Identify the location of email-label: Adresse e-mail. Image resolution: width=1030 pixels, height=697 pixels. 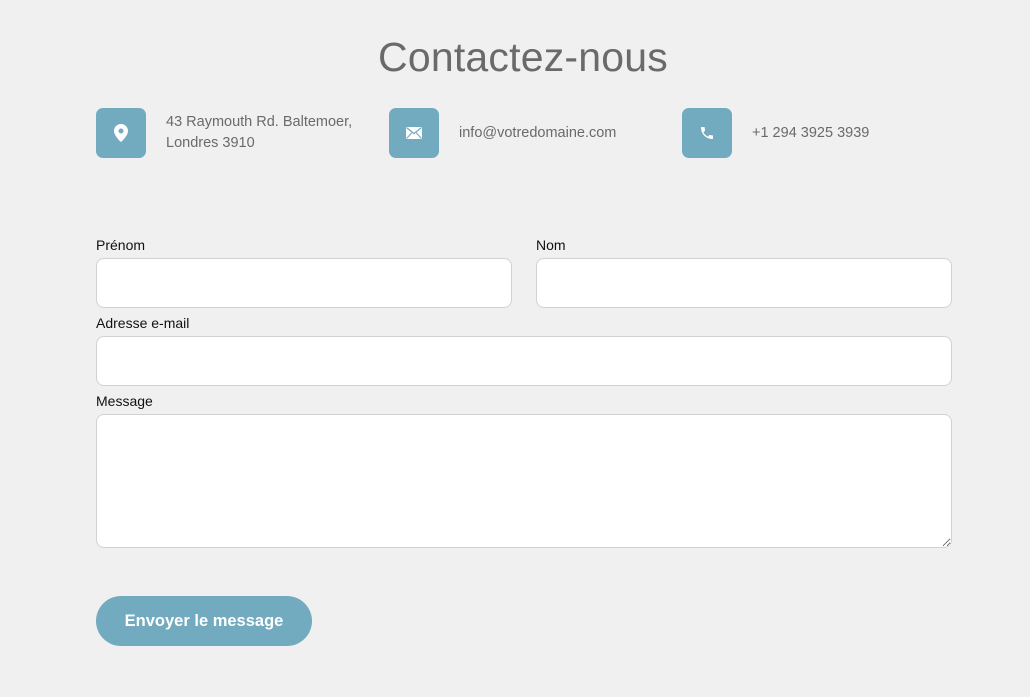
(143, 323).